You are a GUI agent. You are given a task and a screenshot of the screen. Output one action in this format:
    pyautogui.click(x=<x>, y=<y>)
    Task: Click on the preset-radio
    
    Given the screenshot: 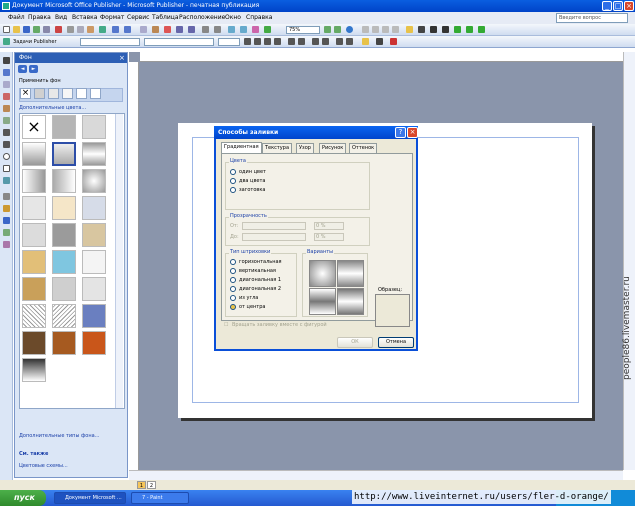 What is the action you would take?
    pyautogui.click(x=233, y=190)
    